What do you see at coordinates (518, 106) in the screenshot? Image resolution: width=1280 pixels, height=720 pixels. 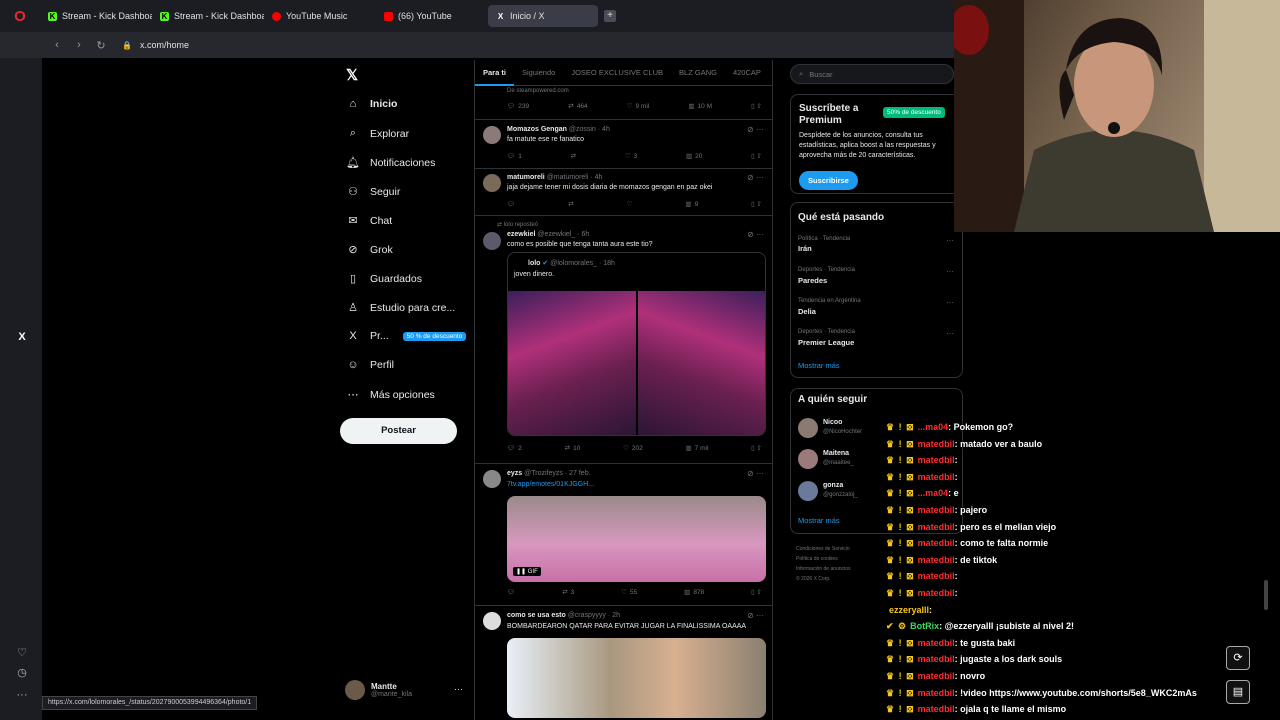 I see `reply-button: 💬︎ 239` at bounding box center [518, 106].